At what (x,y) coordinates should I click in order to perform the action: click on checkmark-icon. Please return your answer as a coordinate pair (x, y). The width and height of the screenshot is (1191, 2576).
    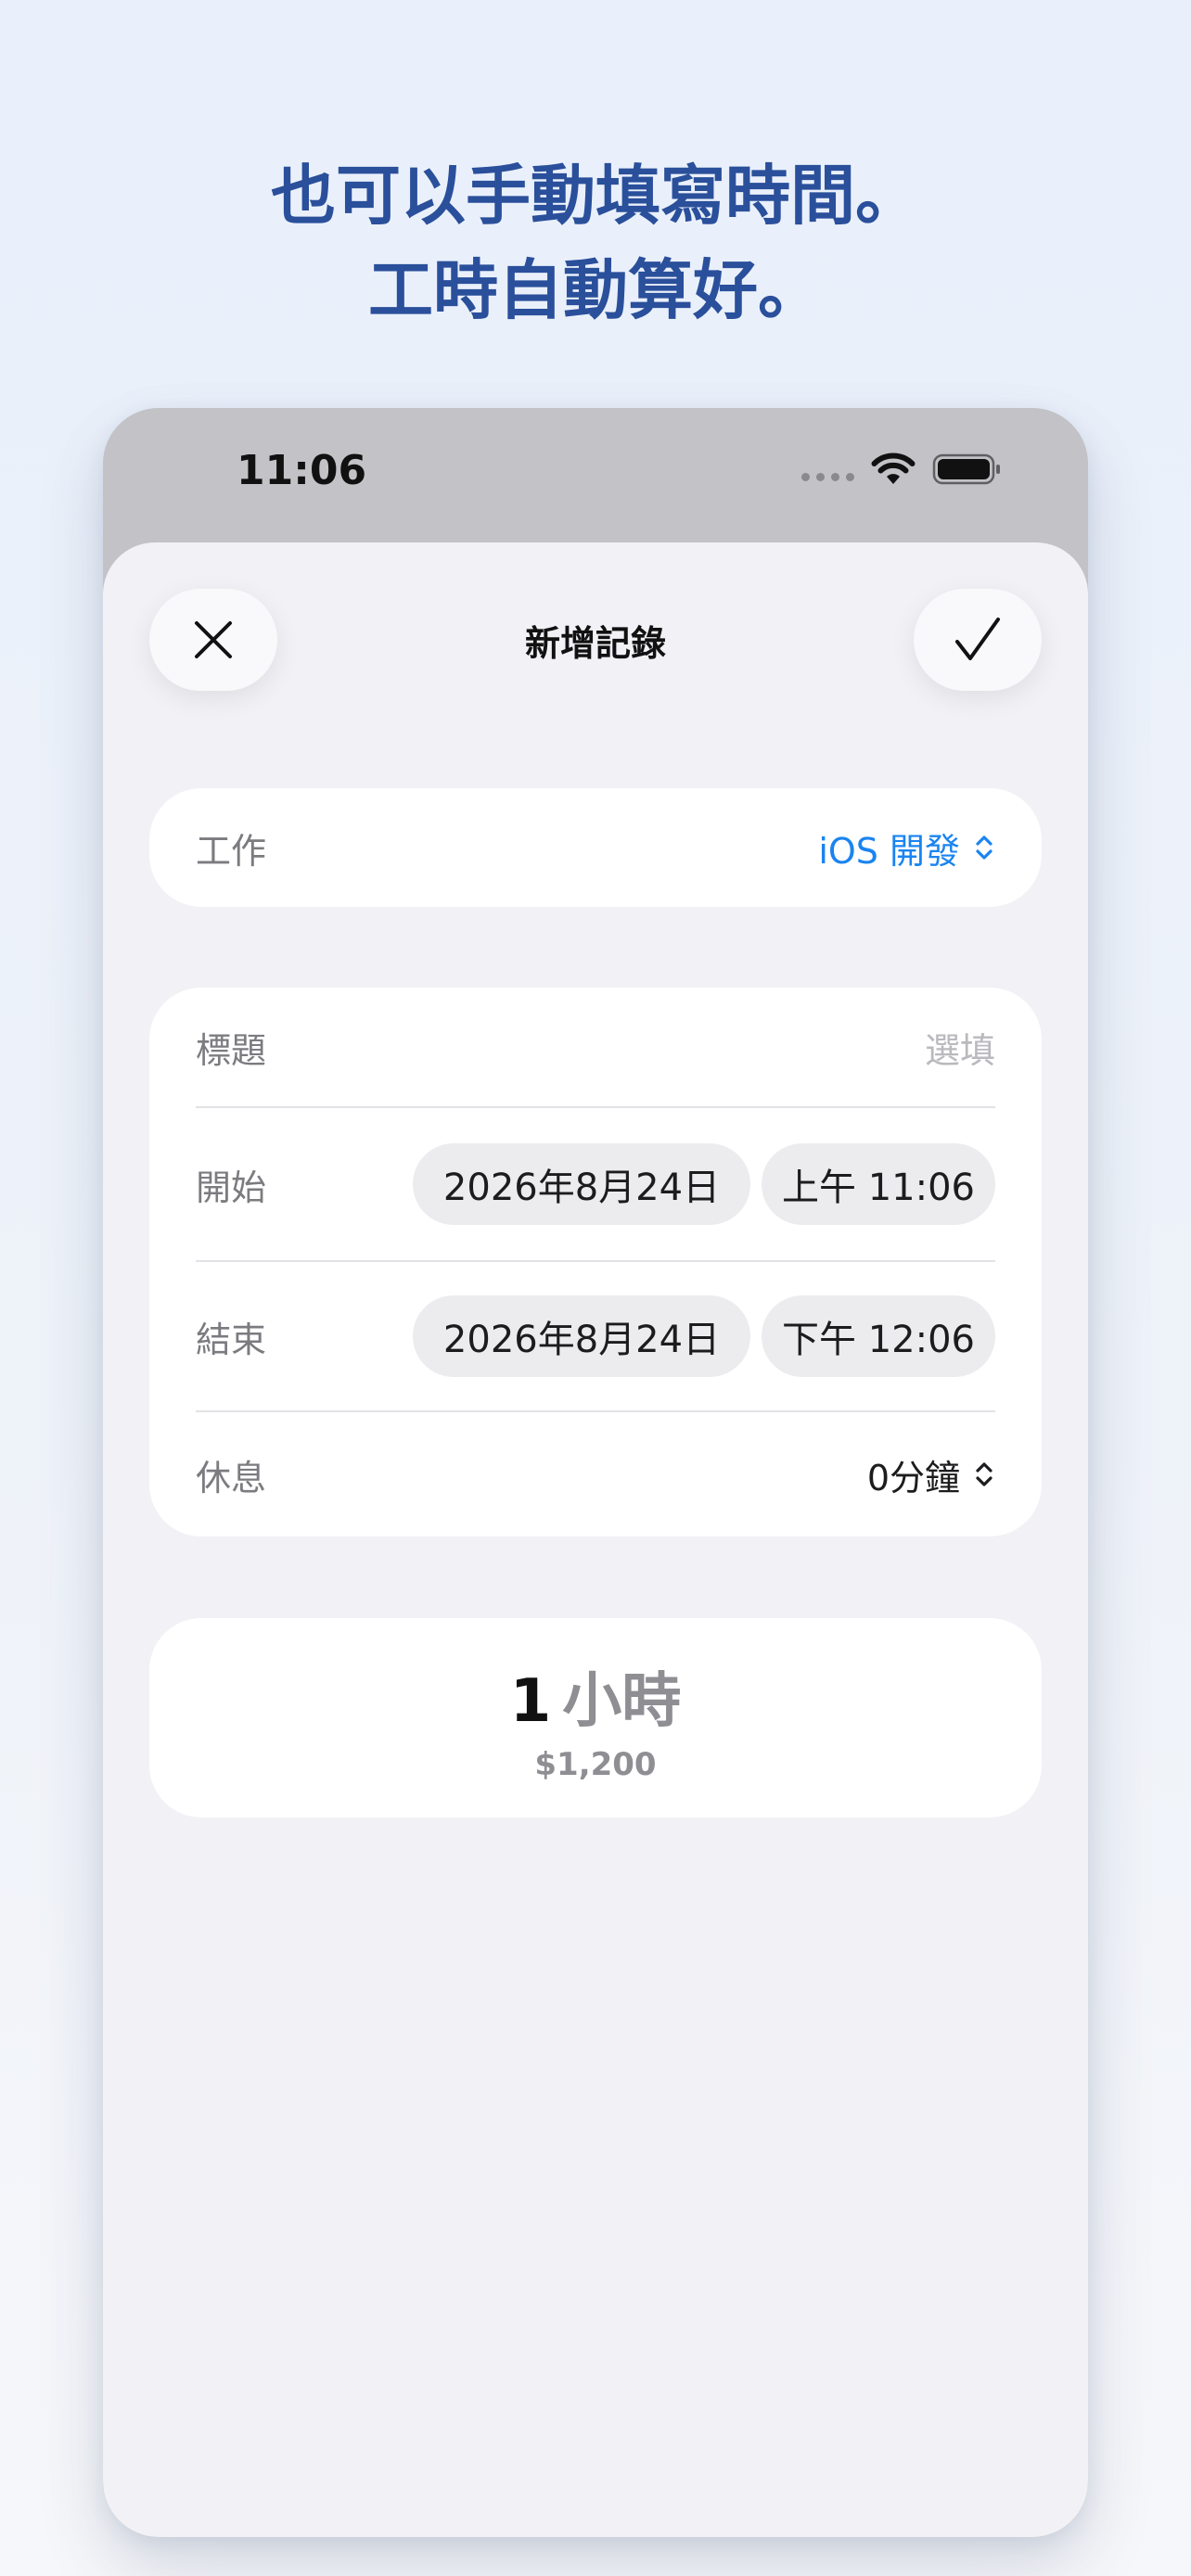
    Looking at the image, I should click on (977, 639).